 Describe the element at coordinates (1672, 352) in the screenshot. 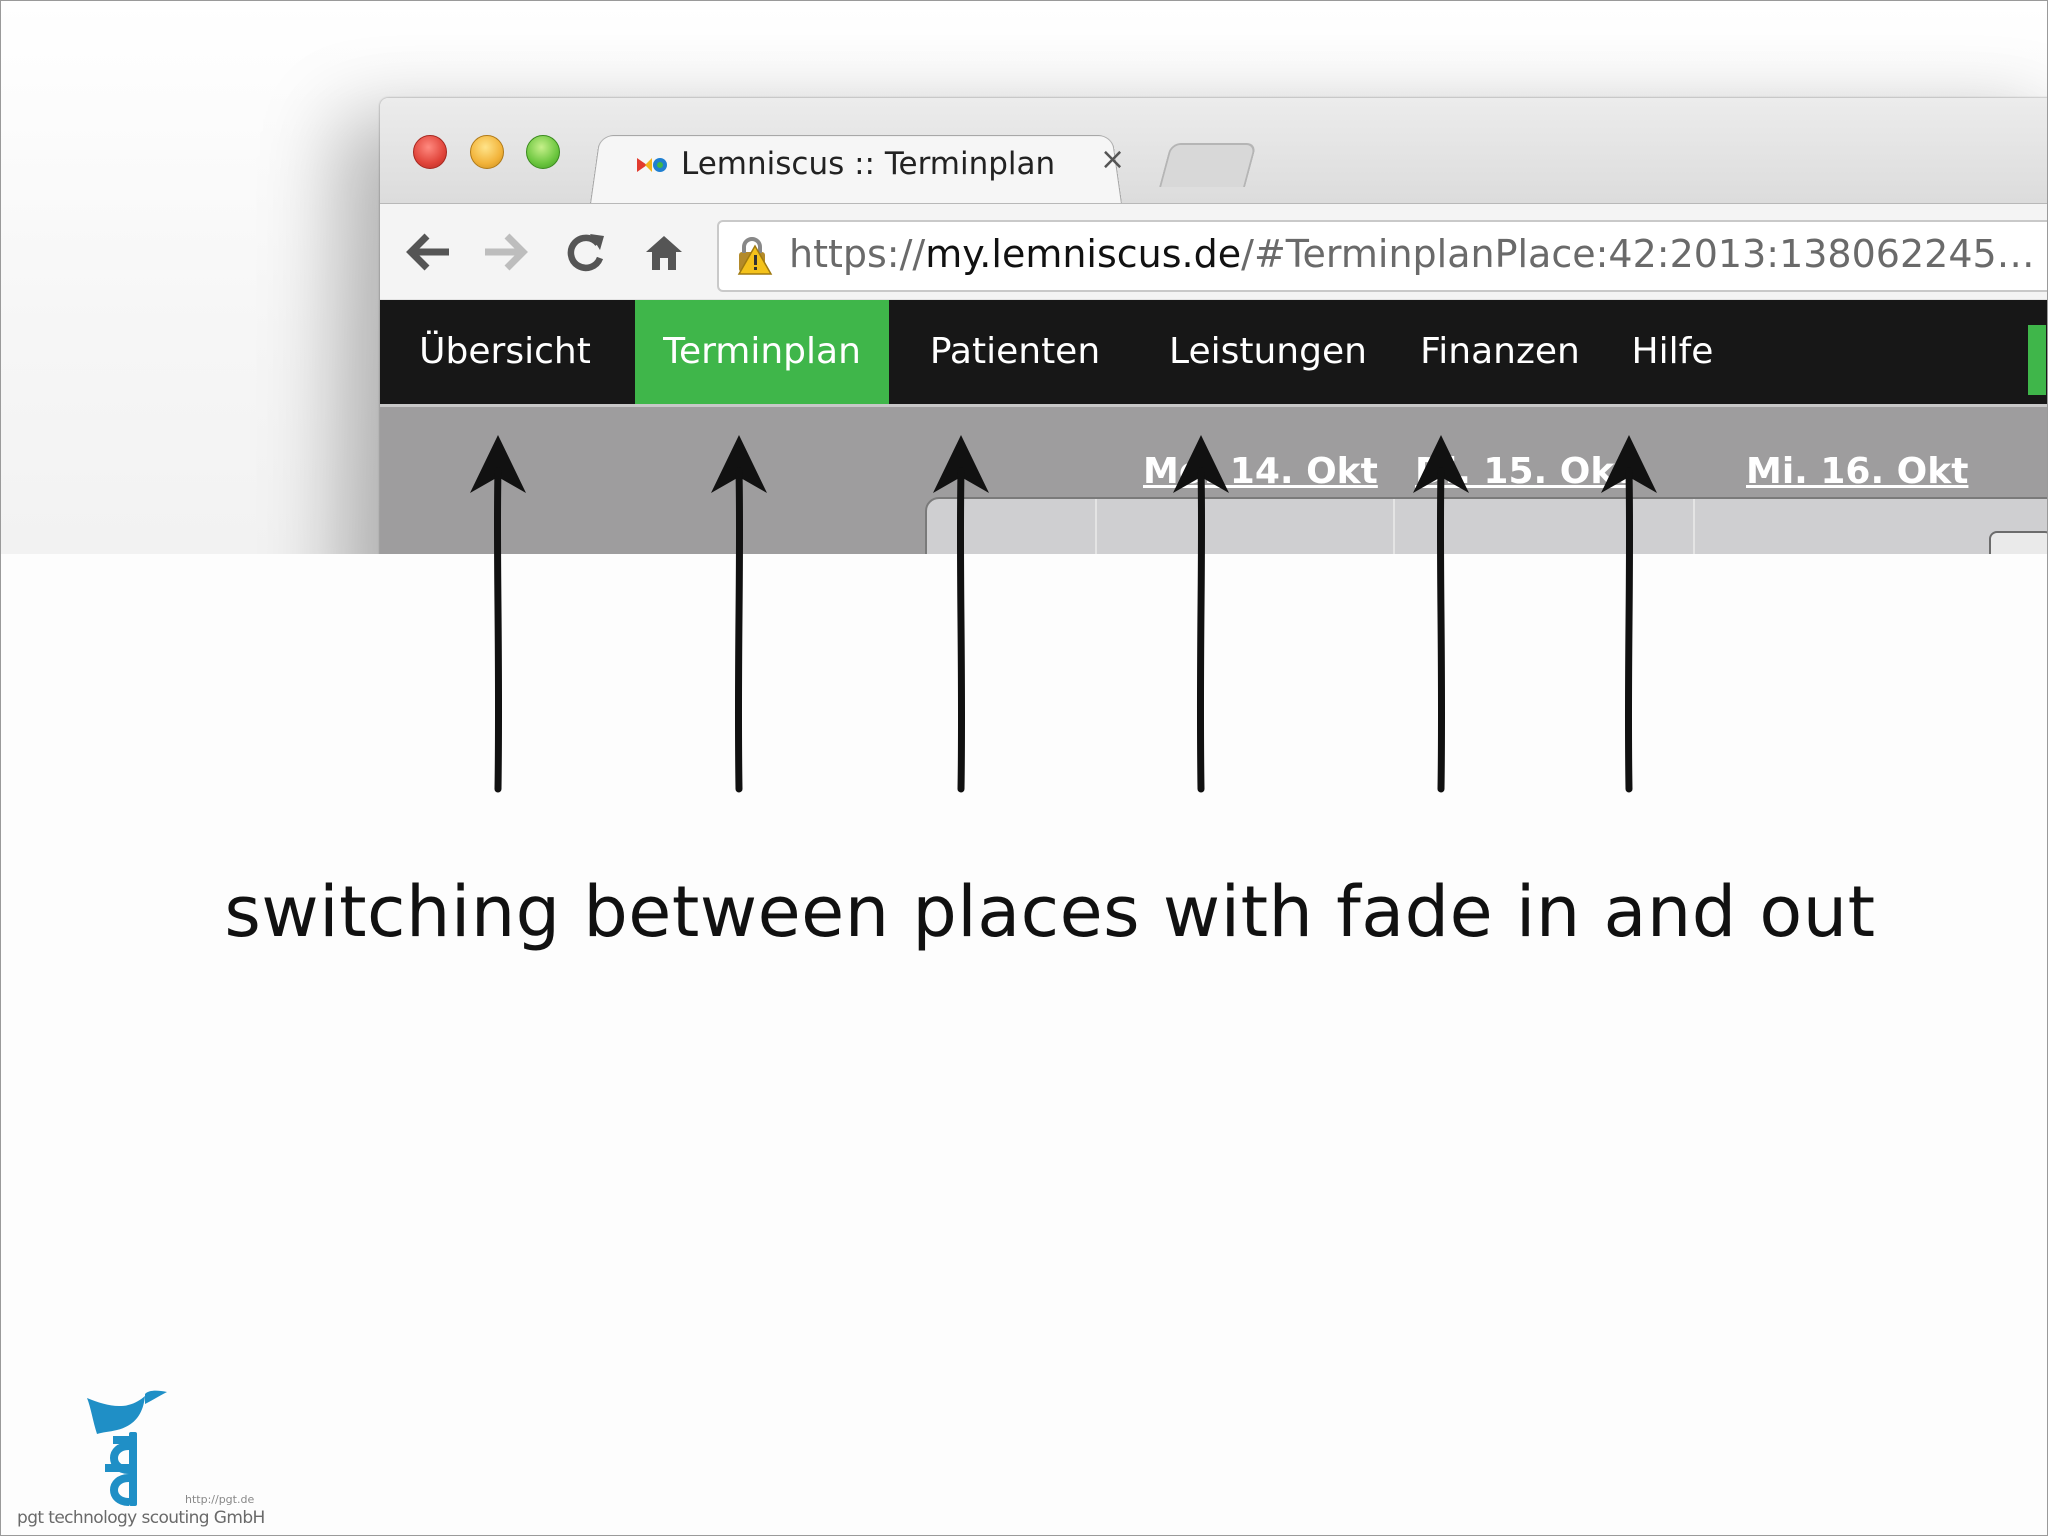

I see `nav-item-hilfe: Hilfe` at that location.